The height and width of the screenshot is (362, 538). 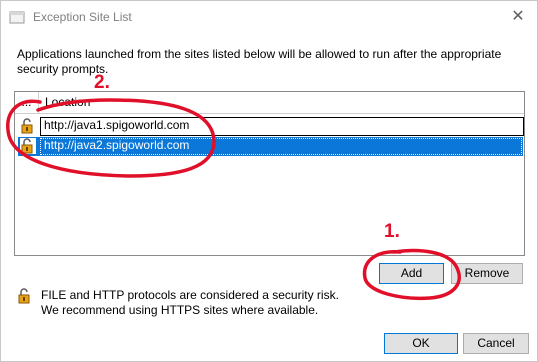 What do you see at coordinates (269, 103) in the screenshot?
I see `table-header: ... Location` at bounding box center [269, 103].